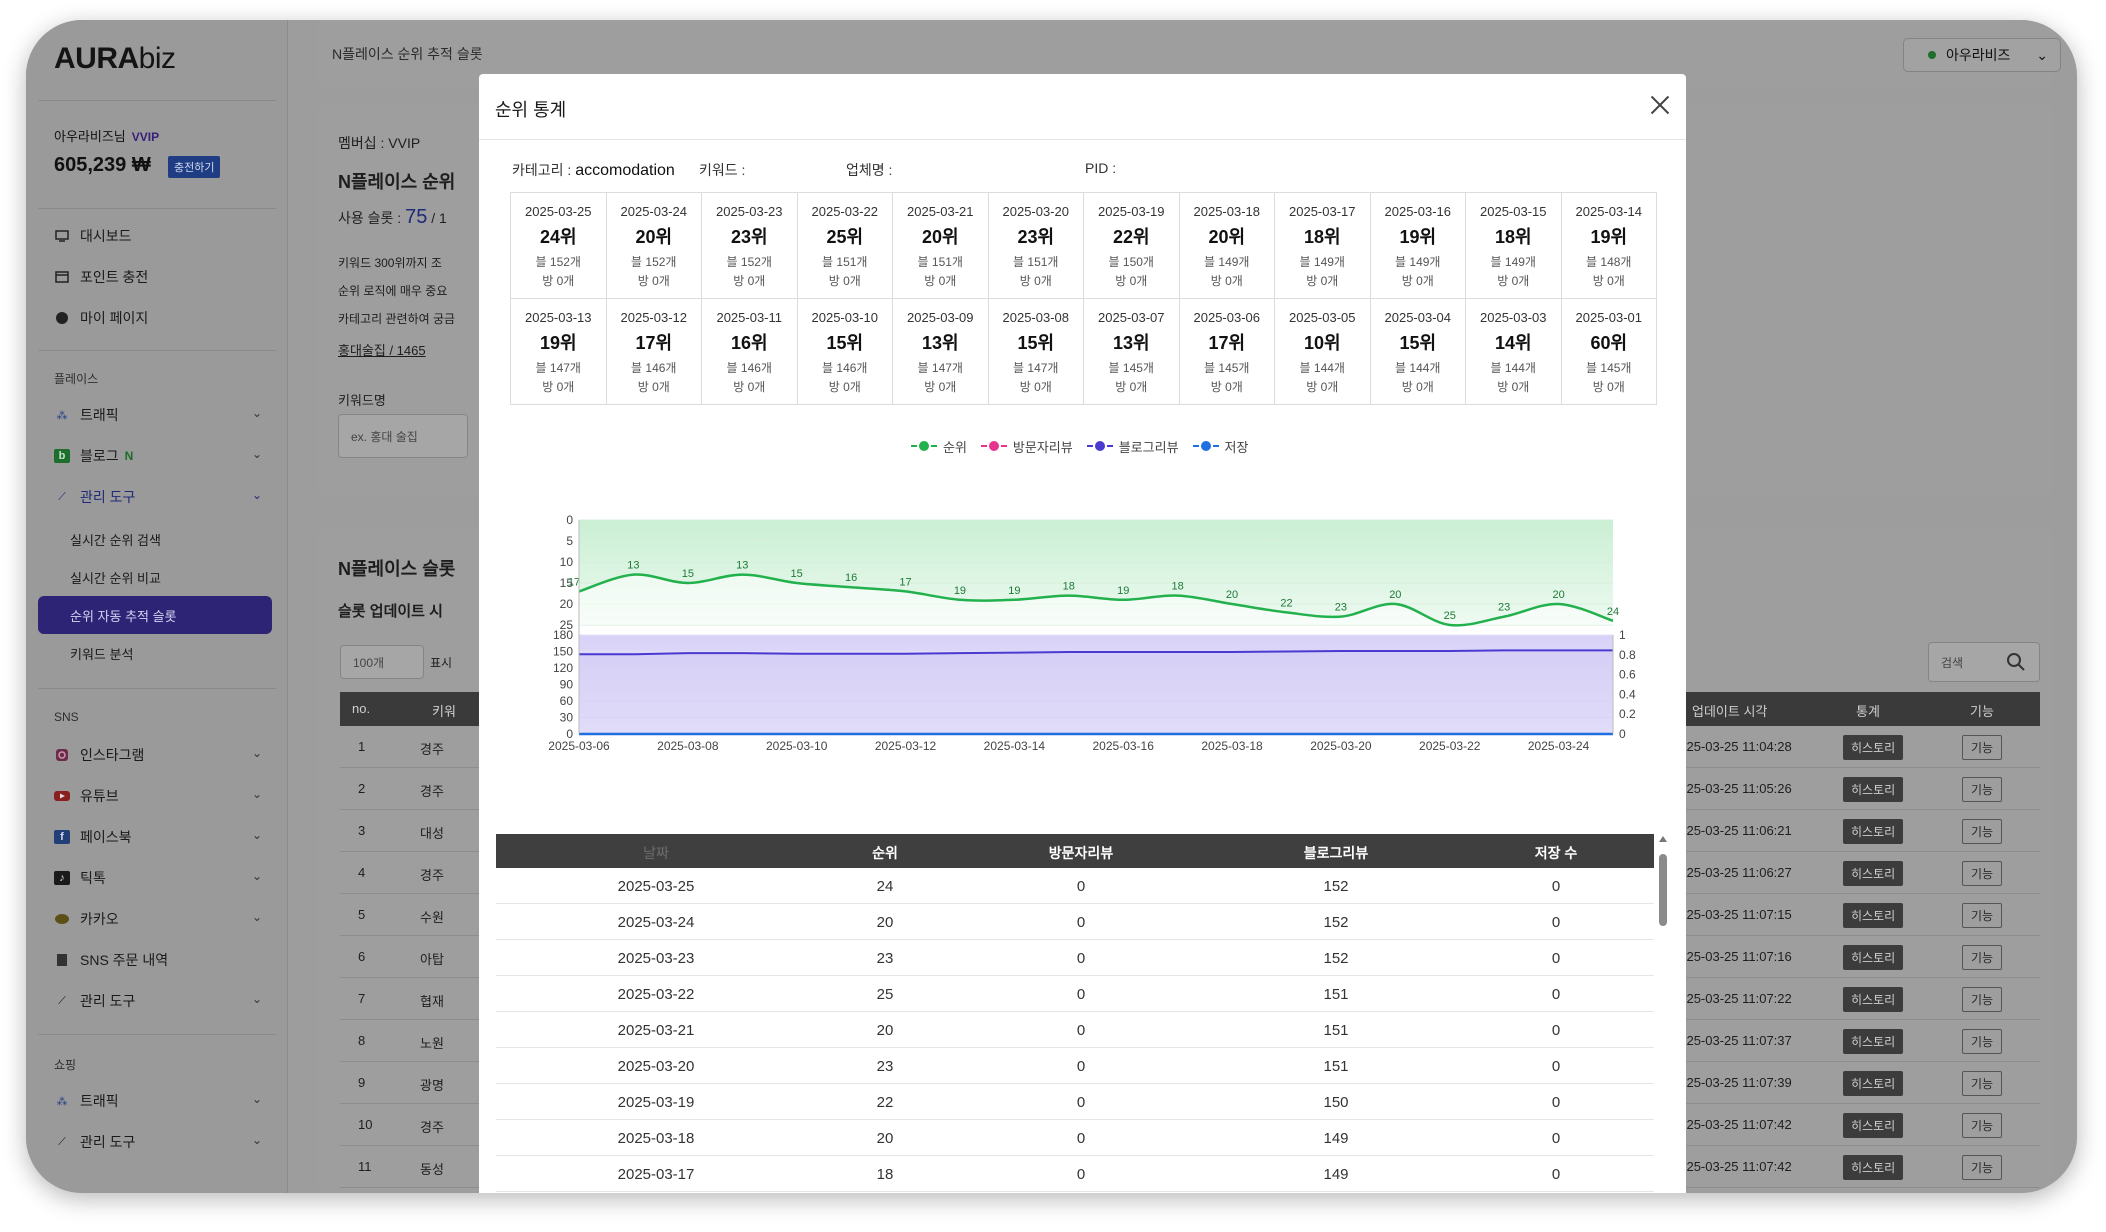 This screenshot has width=2106, height=1232. Describe the element at coordinates (115, 59) in the screenshot. I see `logo: AURAbiz` at that location.